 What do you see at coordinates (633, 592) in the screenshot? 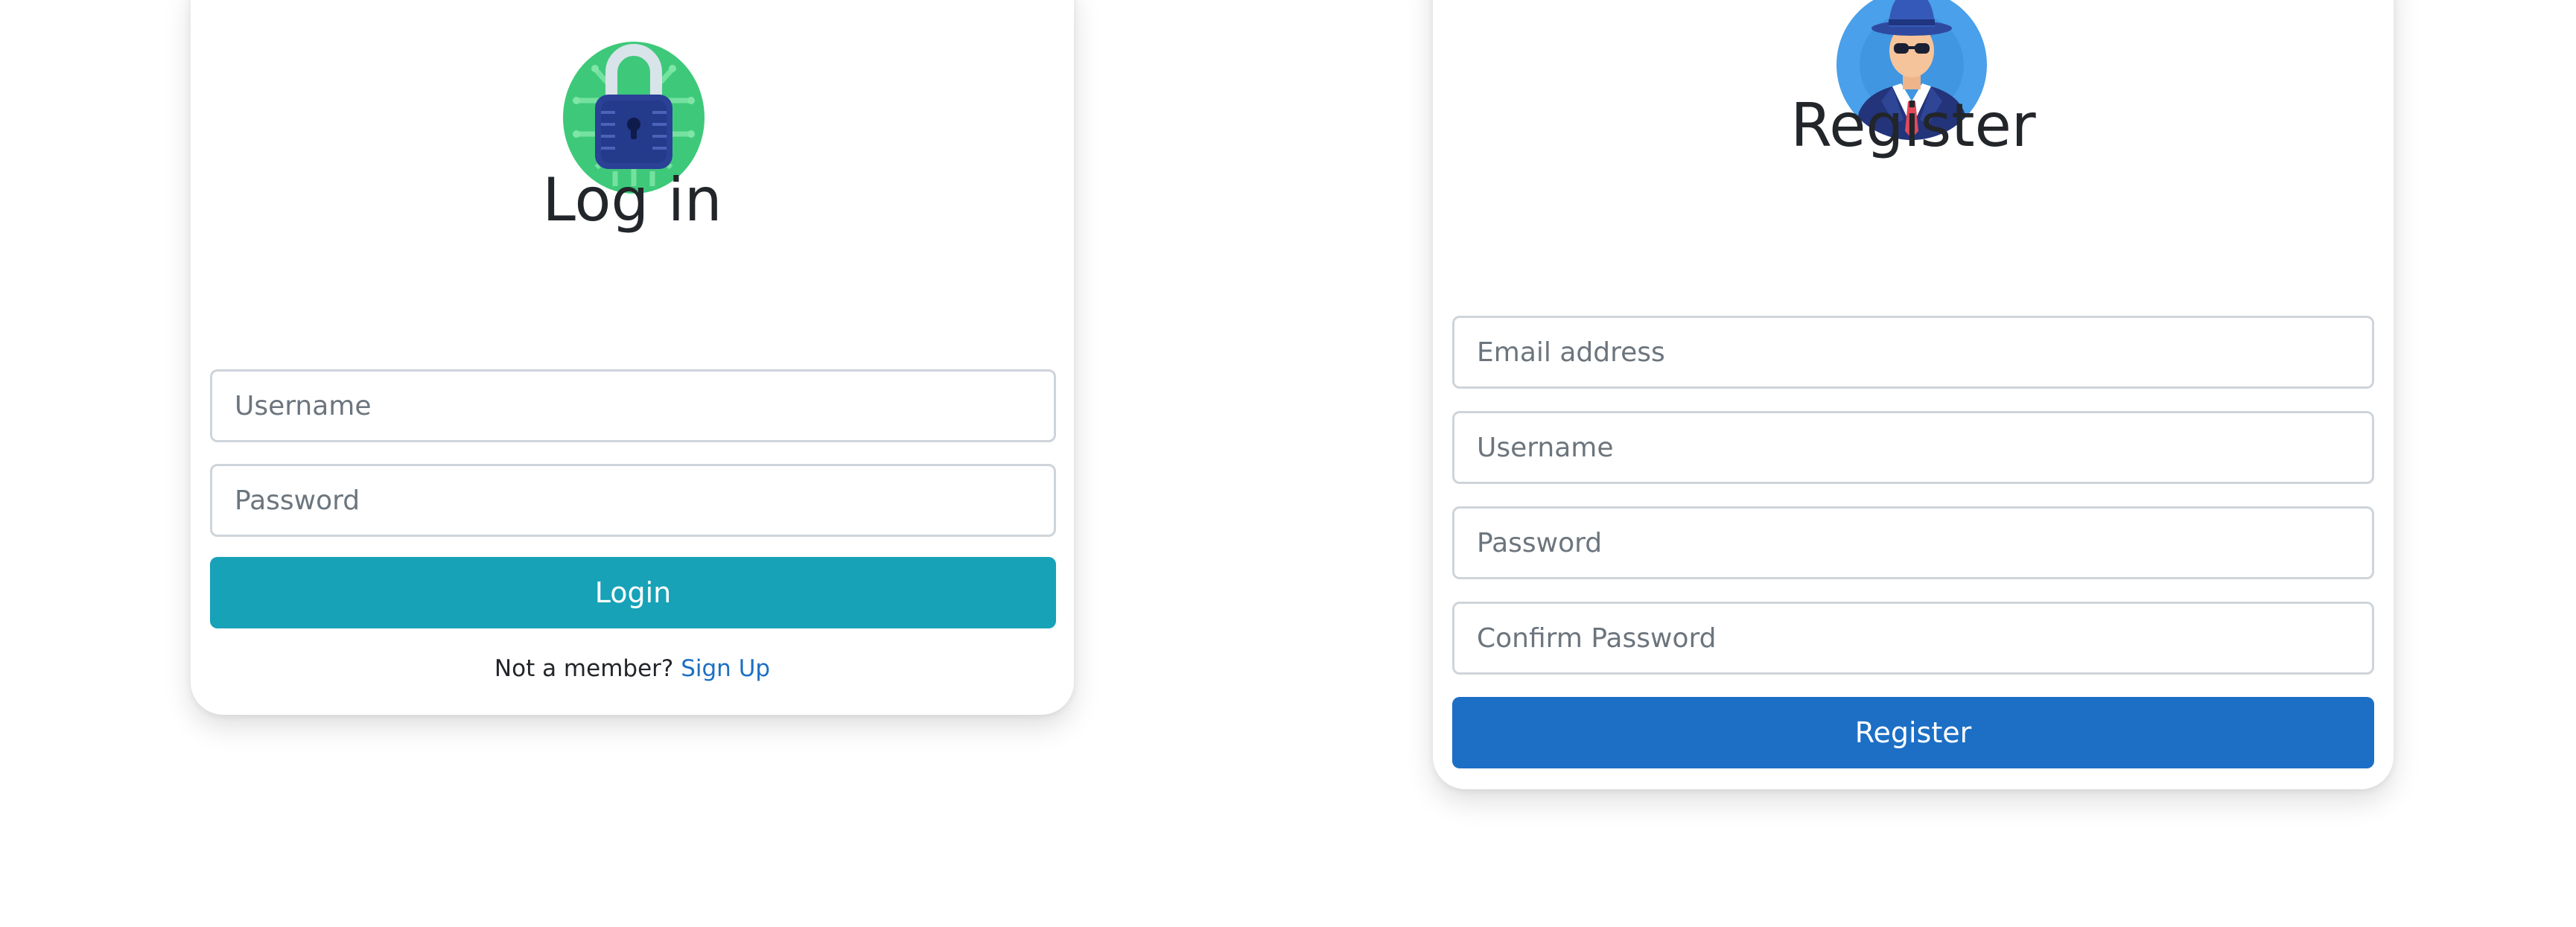
I see `login-button: Login` at bounding box center [633, 592].